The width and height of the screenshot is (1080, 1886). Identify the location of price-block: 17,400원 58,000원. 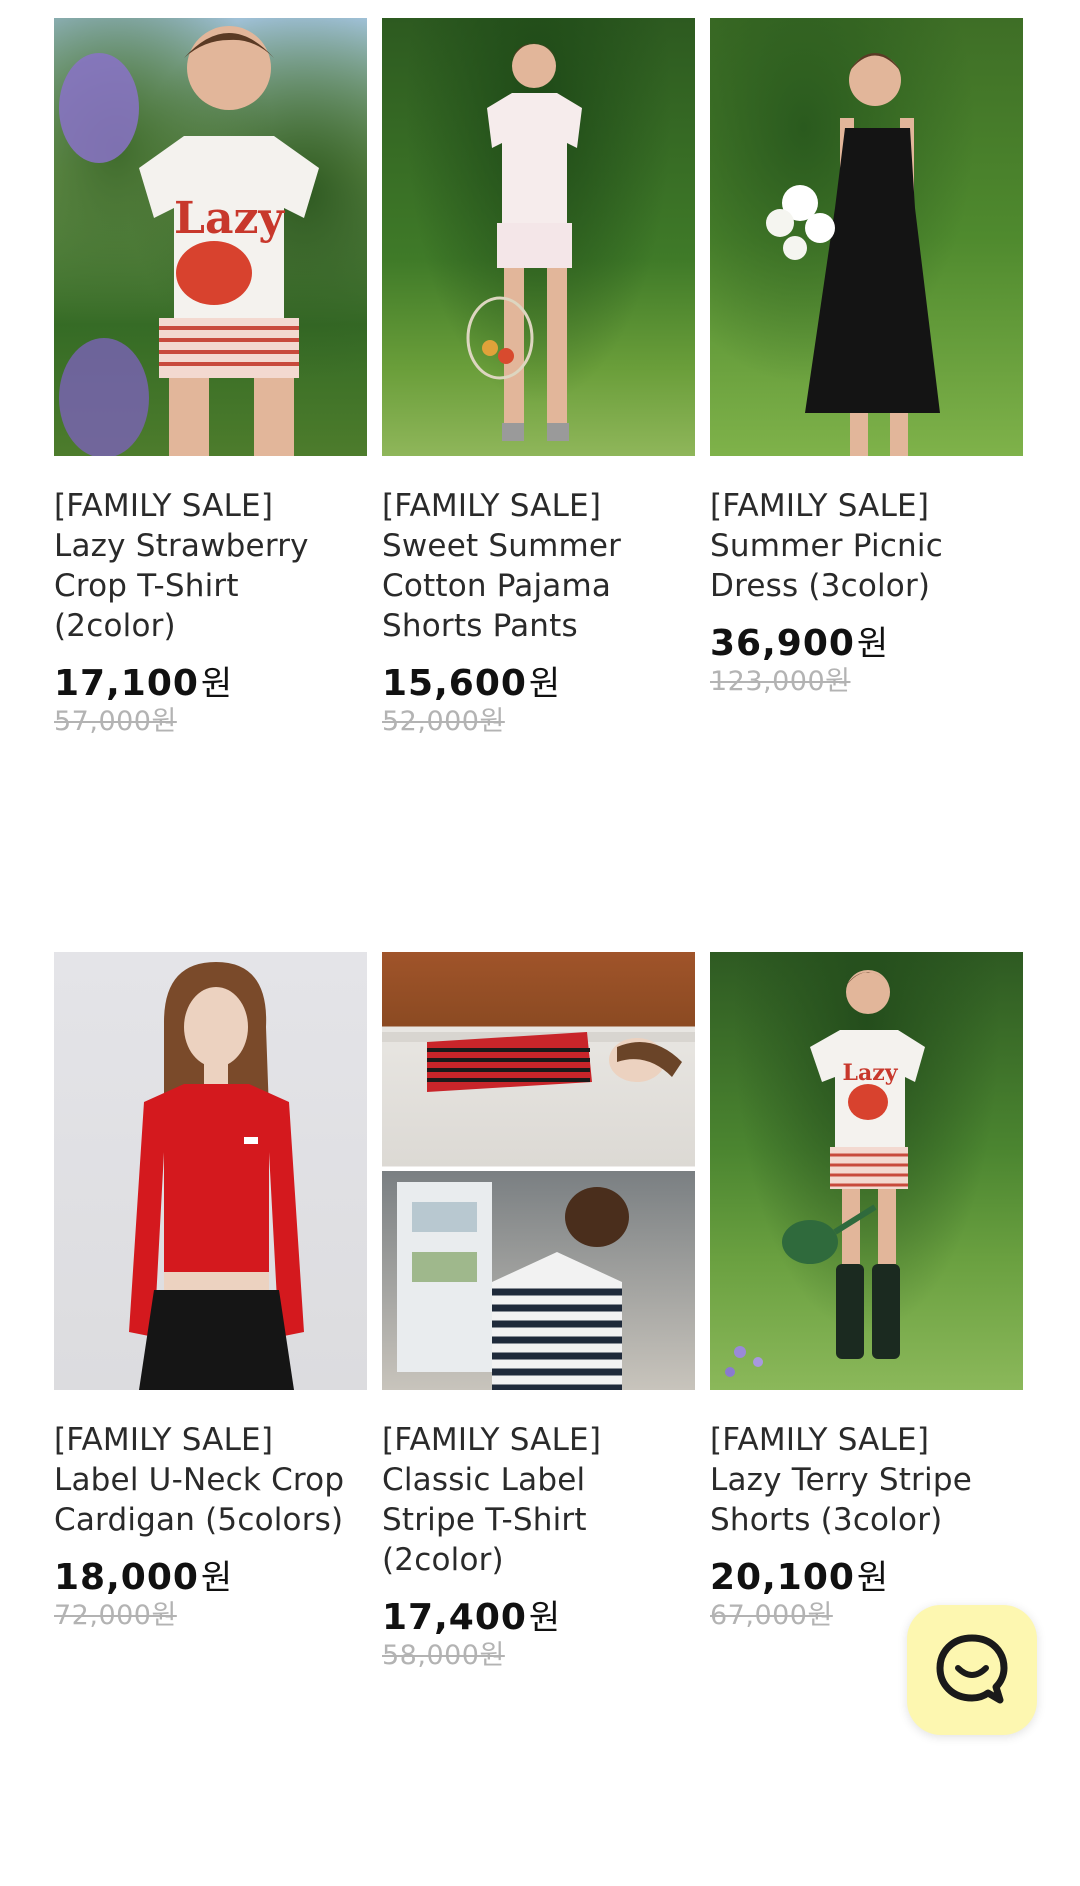
(538, 1636).